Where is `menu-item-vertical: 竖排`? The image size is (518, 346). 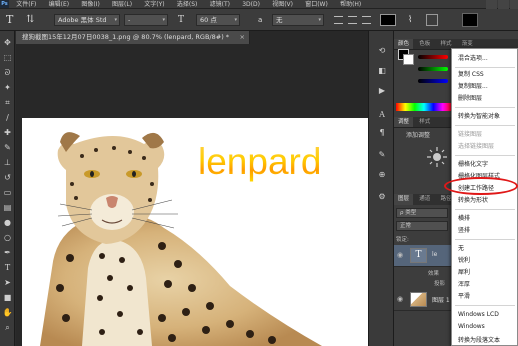 menu-item-vertical: 竖排 is located at coordinates (464, 231).